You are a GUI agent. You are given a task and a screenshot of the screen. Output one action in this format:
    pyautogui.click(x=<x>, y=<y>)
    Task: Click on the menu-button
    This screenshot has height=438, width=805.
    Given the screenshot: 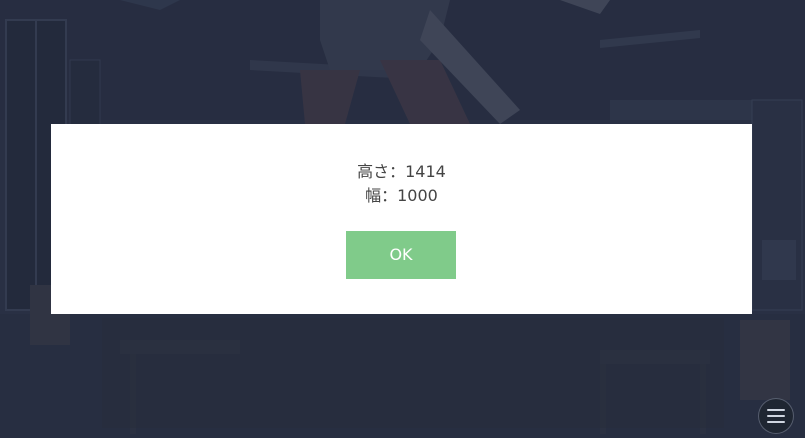 What is the action you would take?
    pyautogui.click(x=776, y=416)
    